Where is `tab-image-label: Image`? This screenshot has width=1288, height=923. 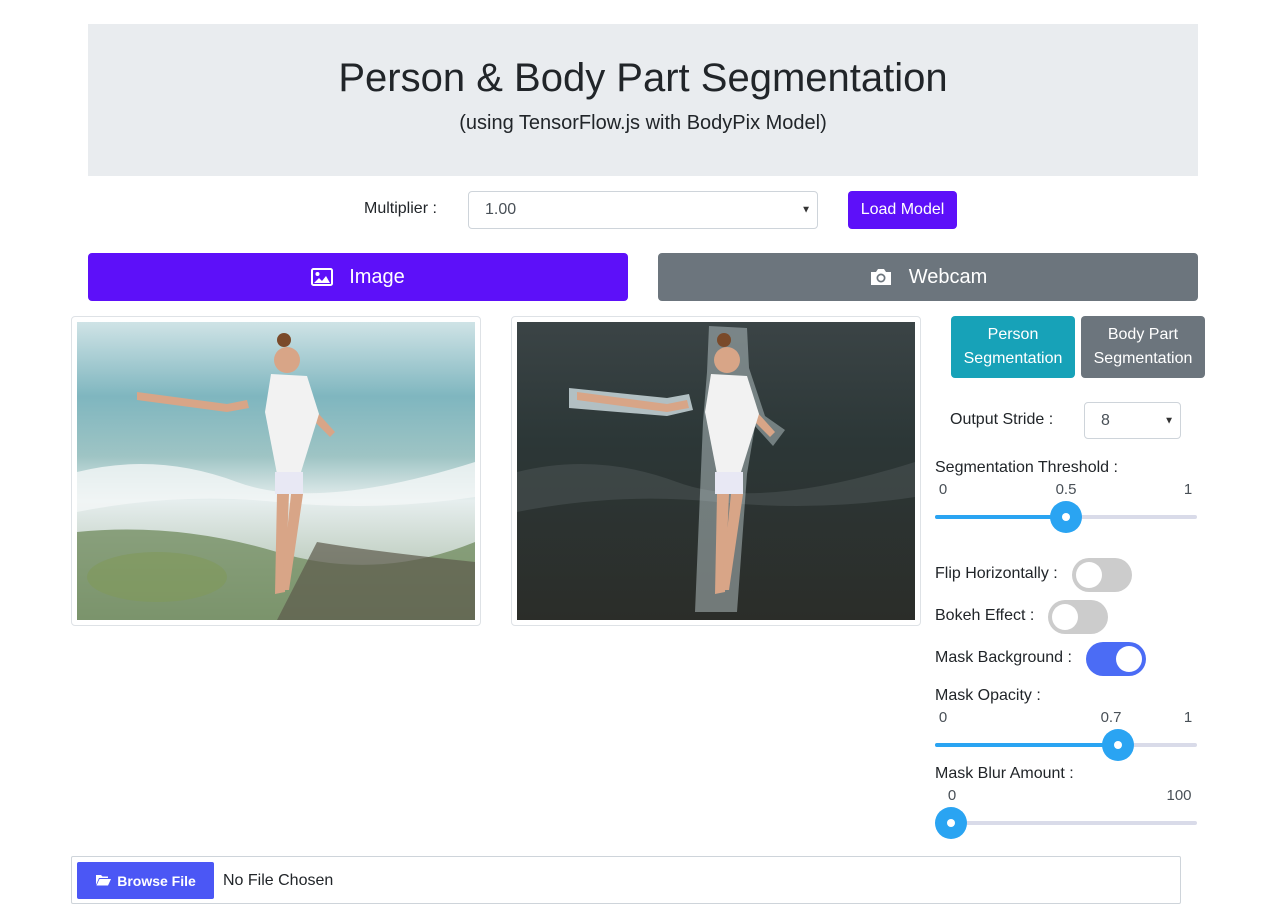 tab-image-label: Image is located at coordinates (377, 276).